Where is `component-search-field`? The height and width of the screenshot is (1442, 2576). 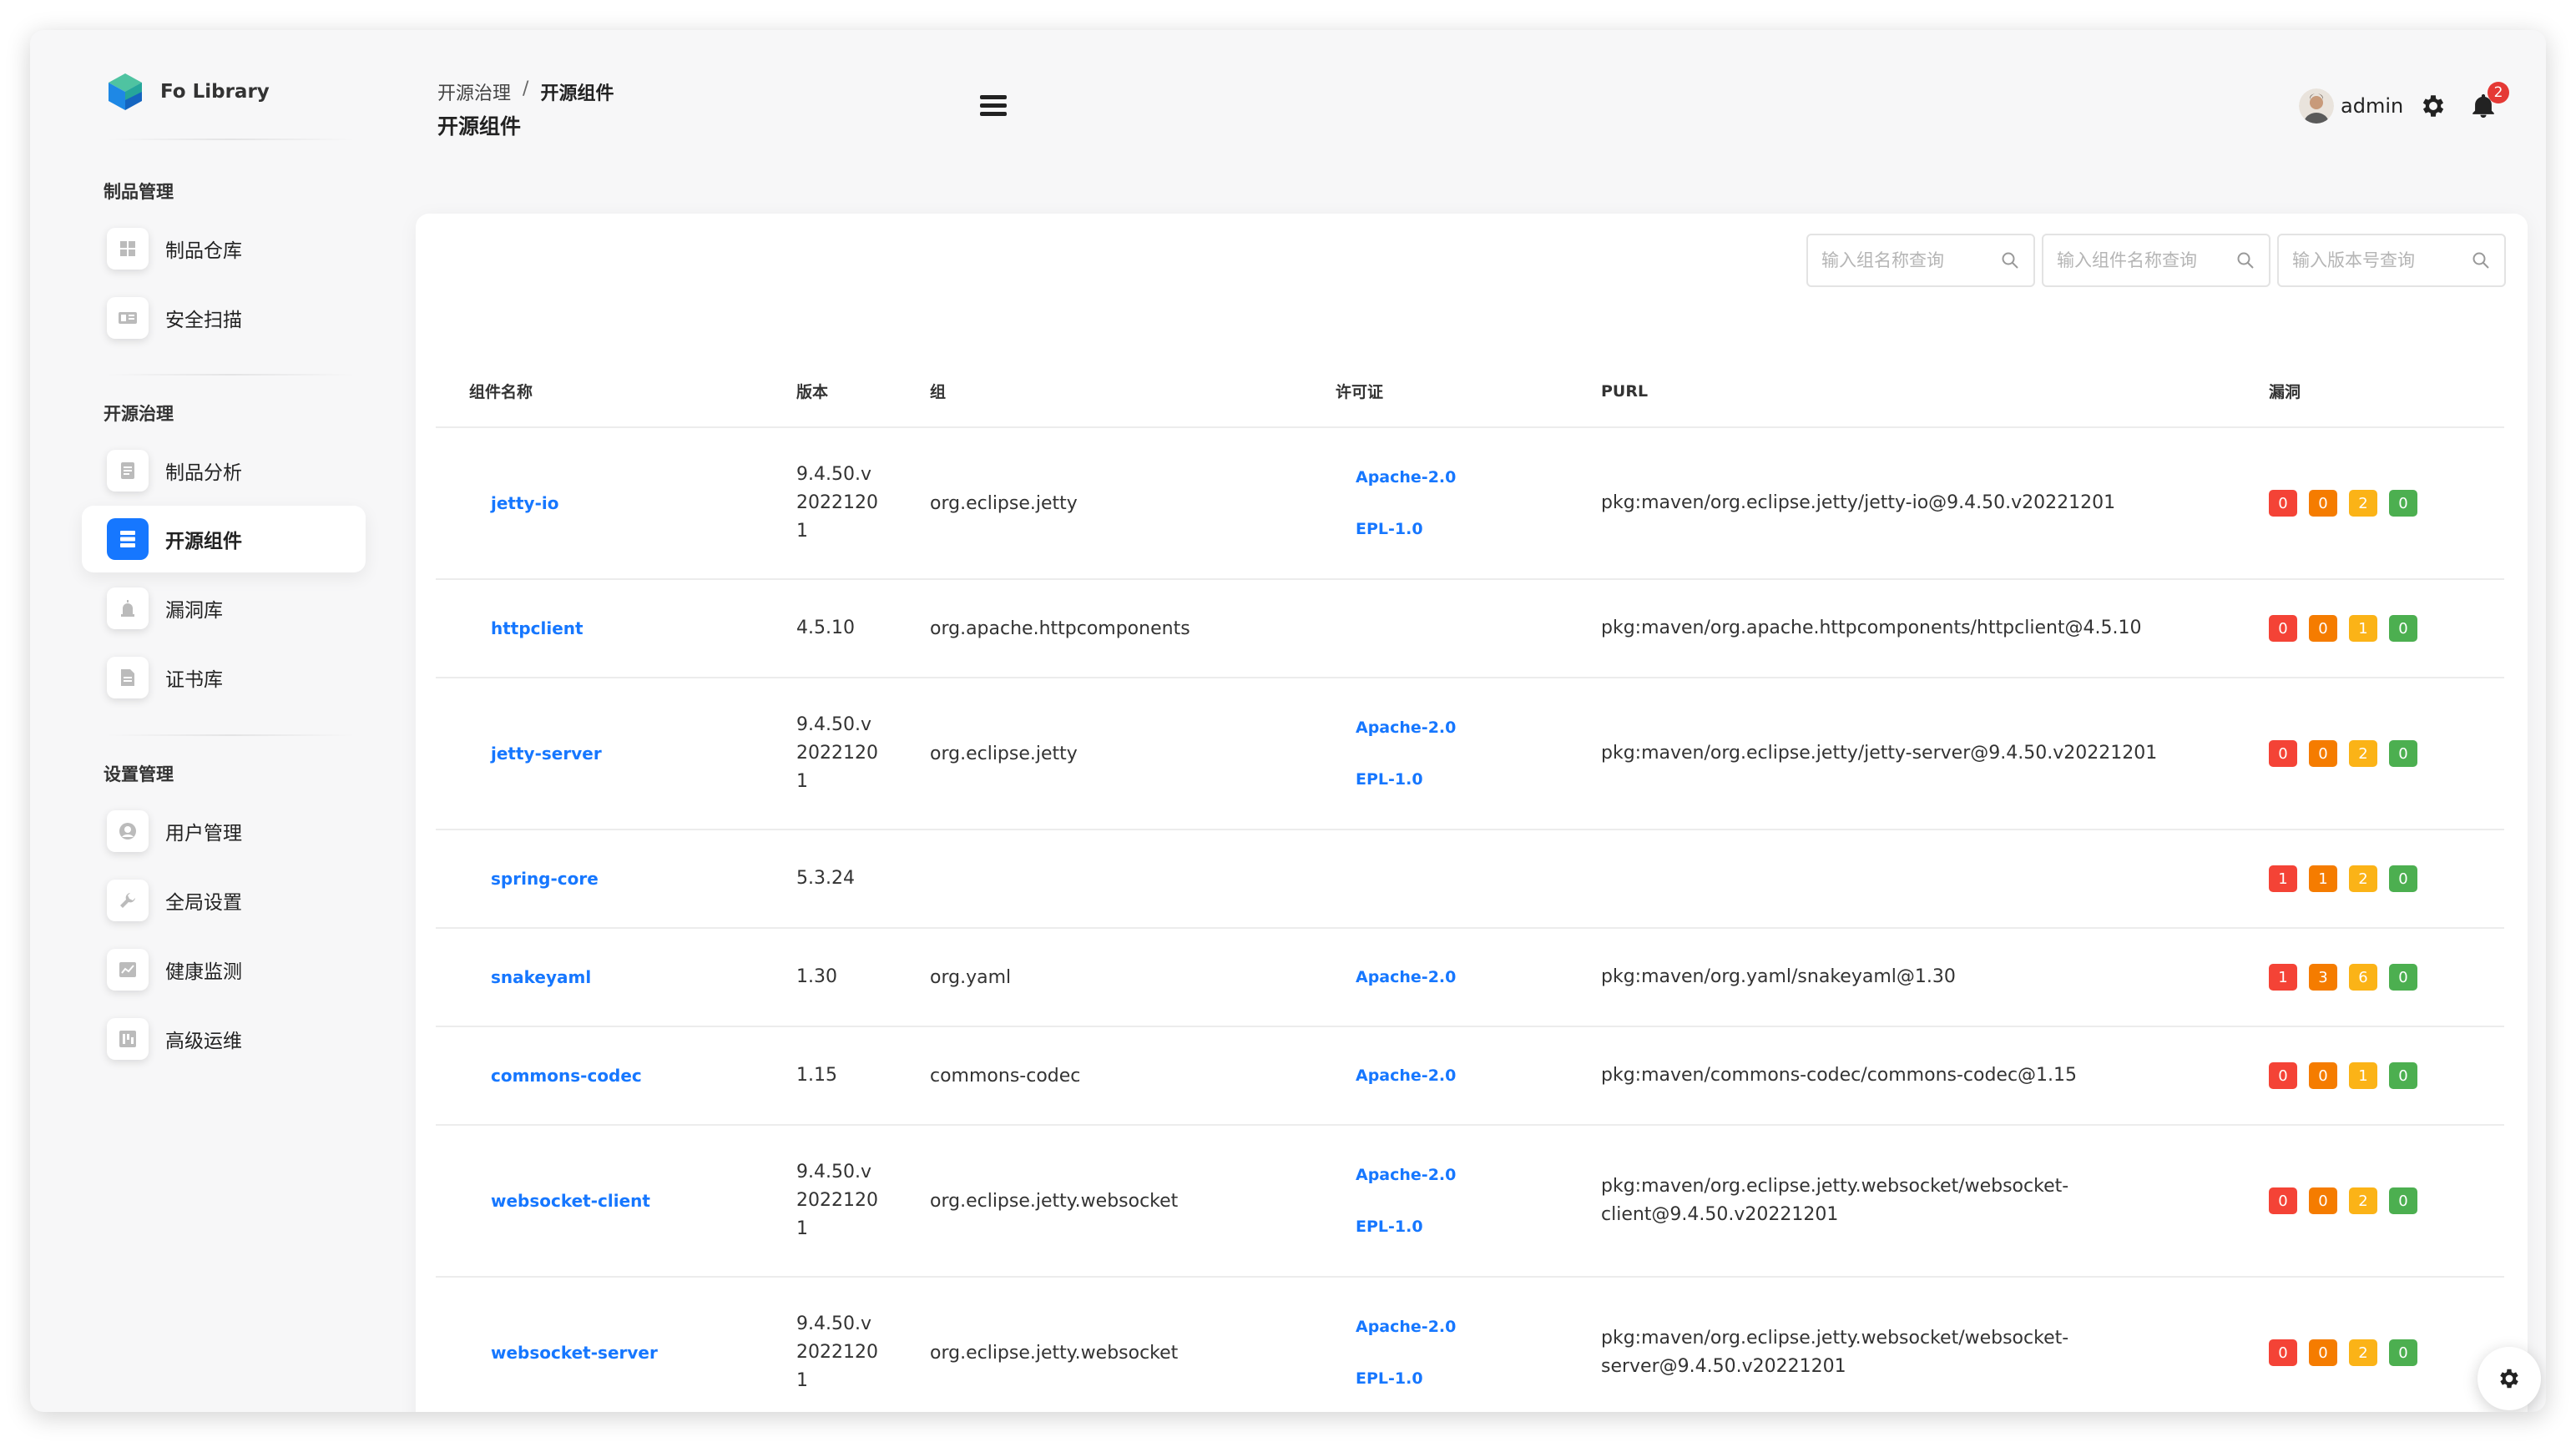
component-search-field is located at coordinates (2156, 260).